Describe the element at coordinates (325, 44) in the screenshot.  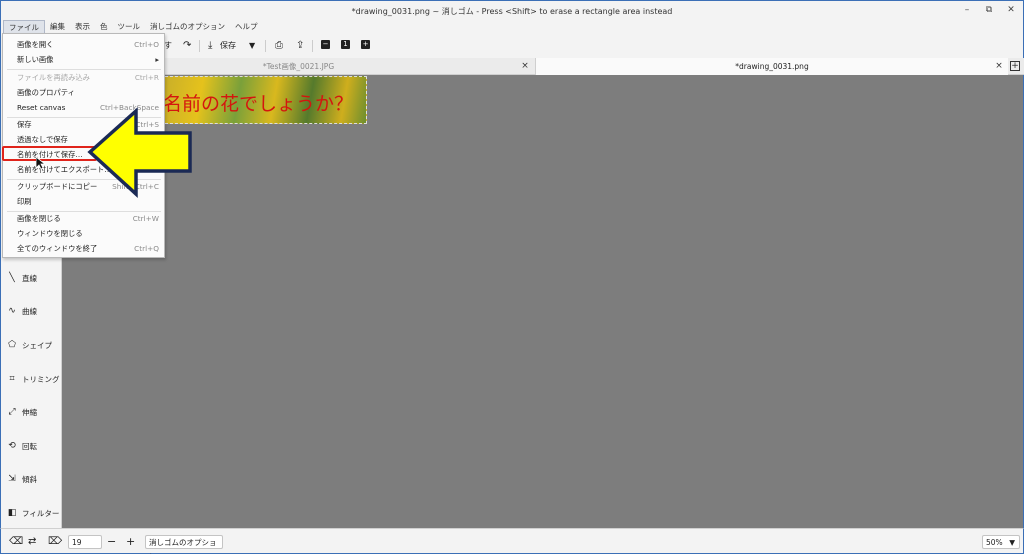
I see `zoom-out-icon: −` at that location.